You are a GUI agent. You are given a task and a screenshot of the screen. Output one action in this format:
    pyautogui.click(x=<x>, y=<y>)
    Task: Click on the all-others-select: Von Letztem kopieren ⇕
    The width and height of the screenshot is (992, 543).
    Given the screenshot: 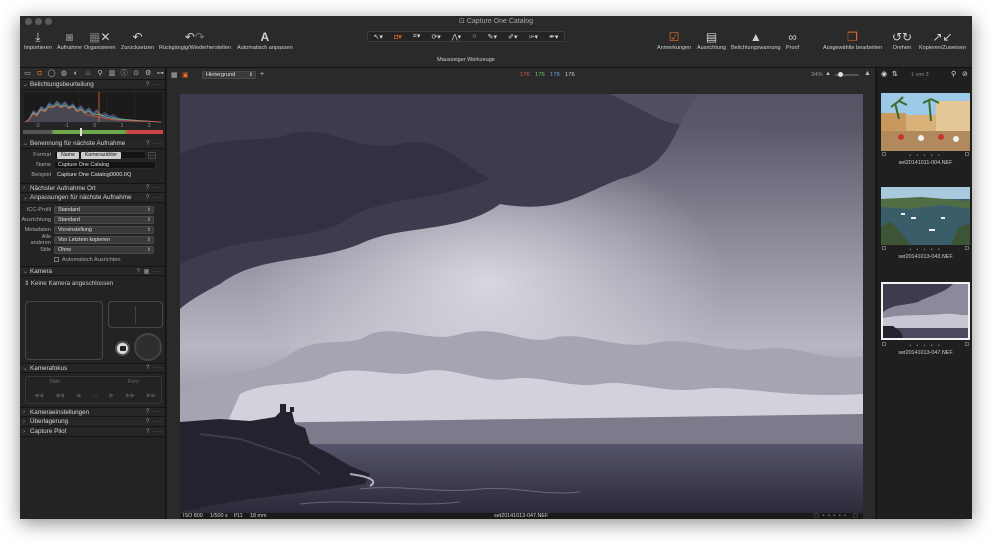 What is the action you would take?
    pyautogui.click(x=104, y=240)
    